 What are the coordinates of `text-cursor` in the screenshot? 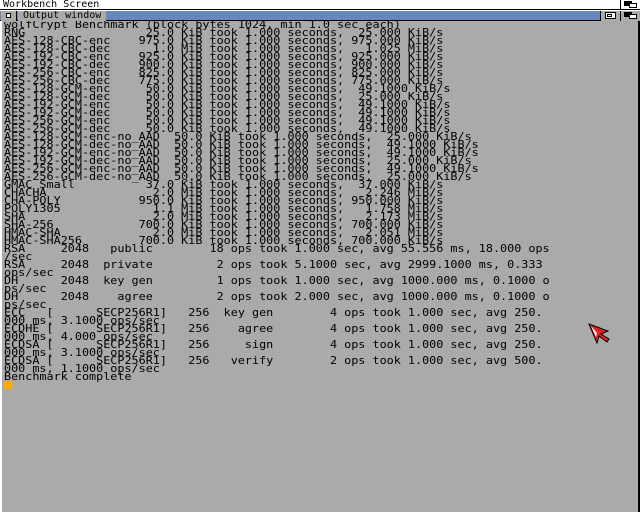 It's located at (8, 385).